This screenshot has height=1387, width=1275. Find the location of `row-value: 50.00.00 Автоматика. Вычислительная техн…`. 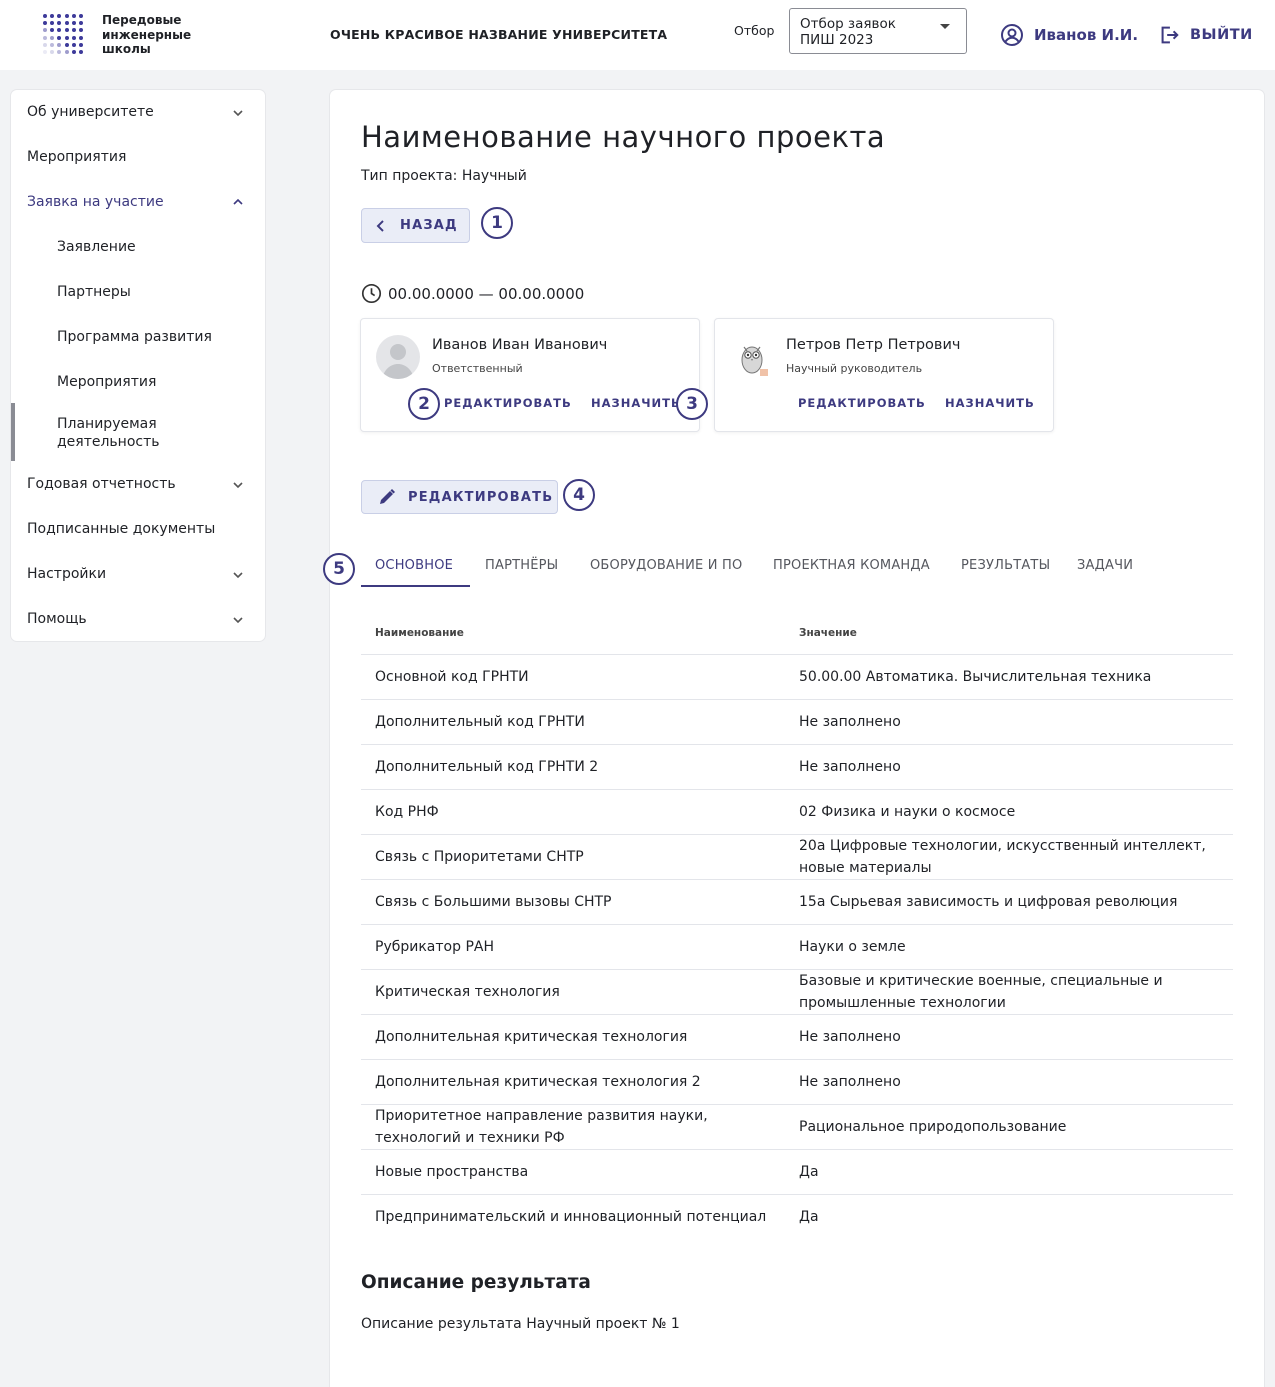

row-value: 50.00.00 Автоматика. Вычислительная техн… is located at coordinates (975, 677).